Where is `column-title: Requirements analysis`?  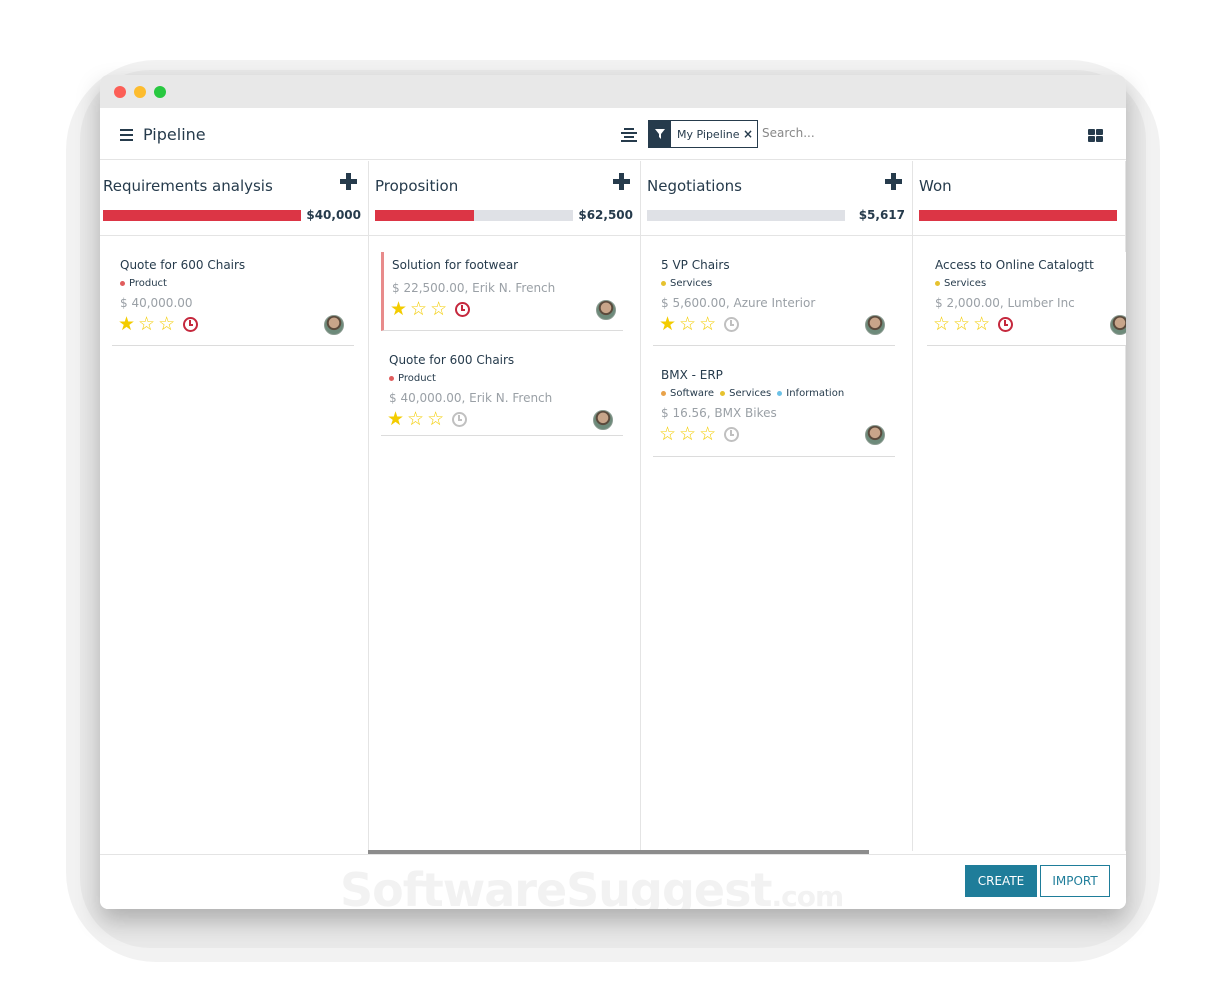 column-title: Requirements analysis is located at coordinates (188, 186).